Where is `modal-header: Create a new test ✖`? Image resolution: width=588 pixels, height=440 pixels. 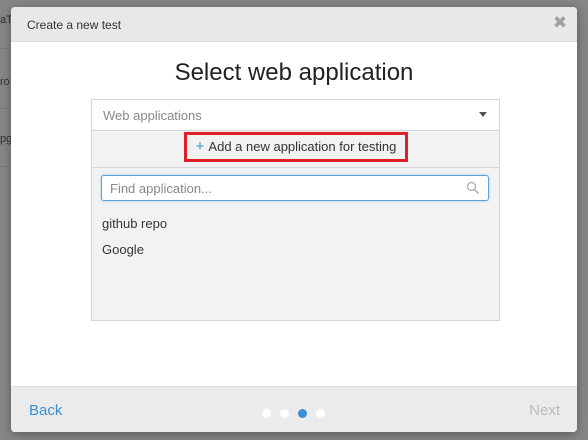 modal-header: Create a new test ✖ is located at coordinates (294, 24).